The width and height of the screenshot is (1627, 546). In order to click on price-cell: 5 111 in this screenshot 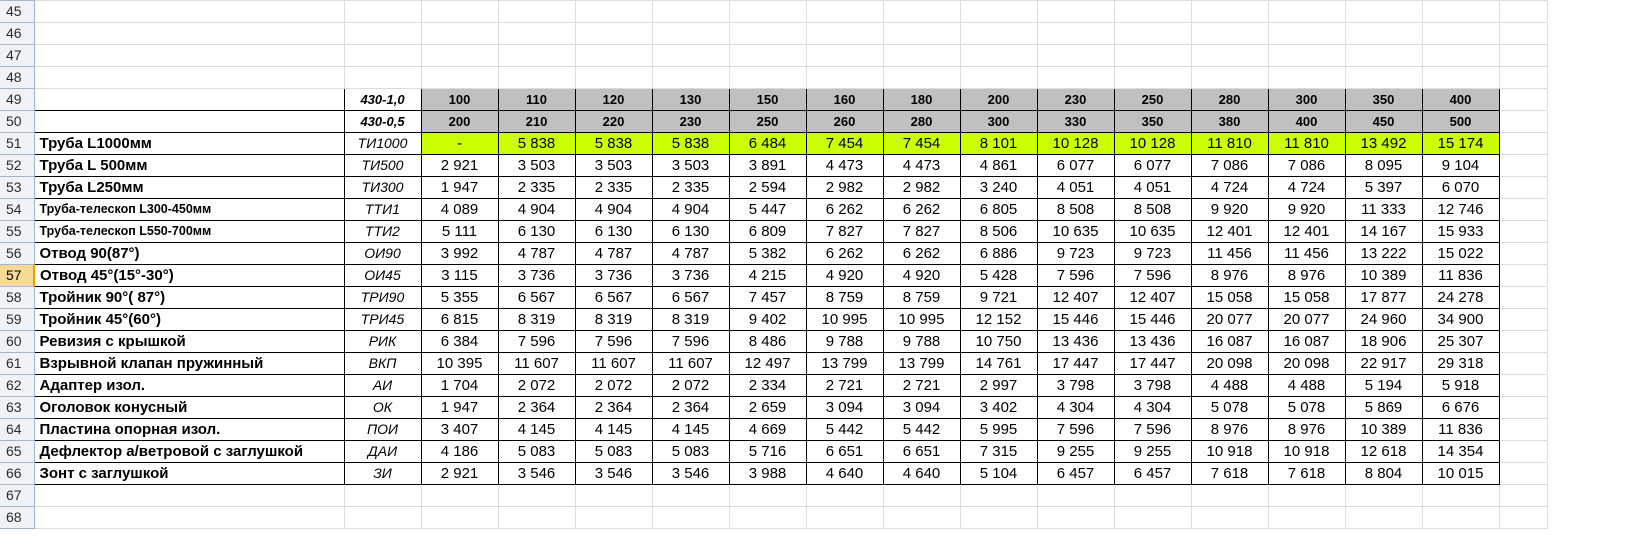, I will do `click(459, 231)`.